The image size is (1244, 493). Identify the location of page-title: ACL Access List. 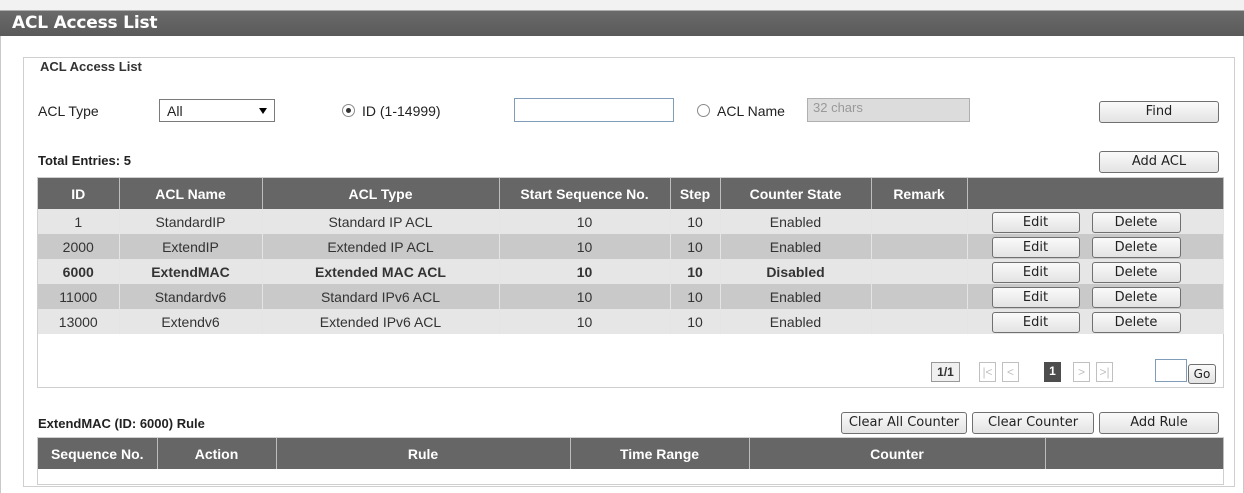
(85, 23).